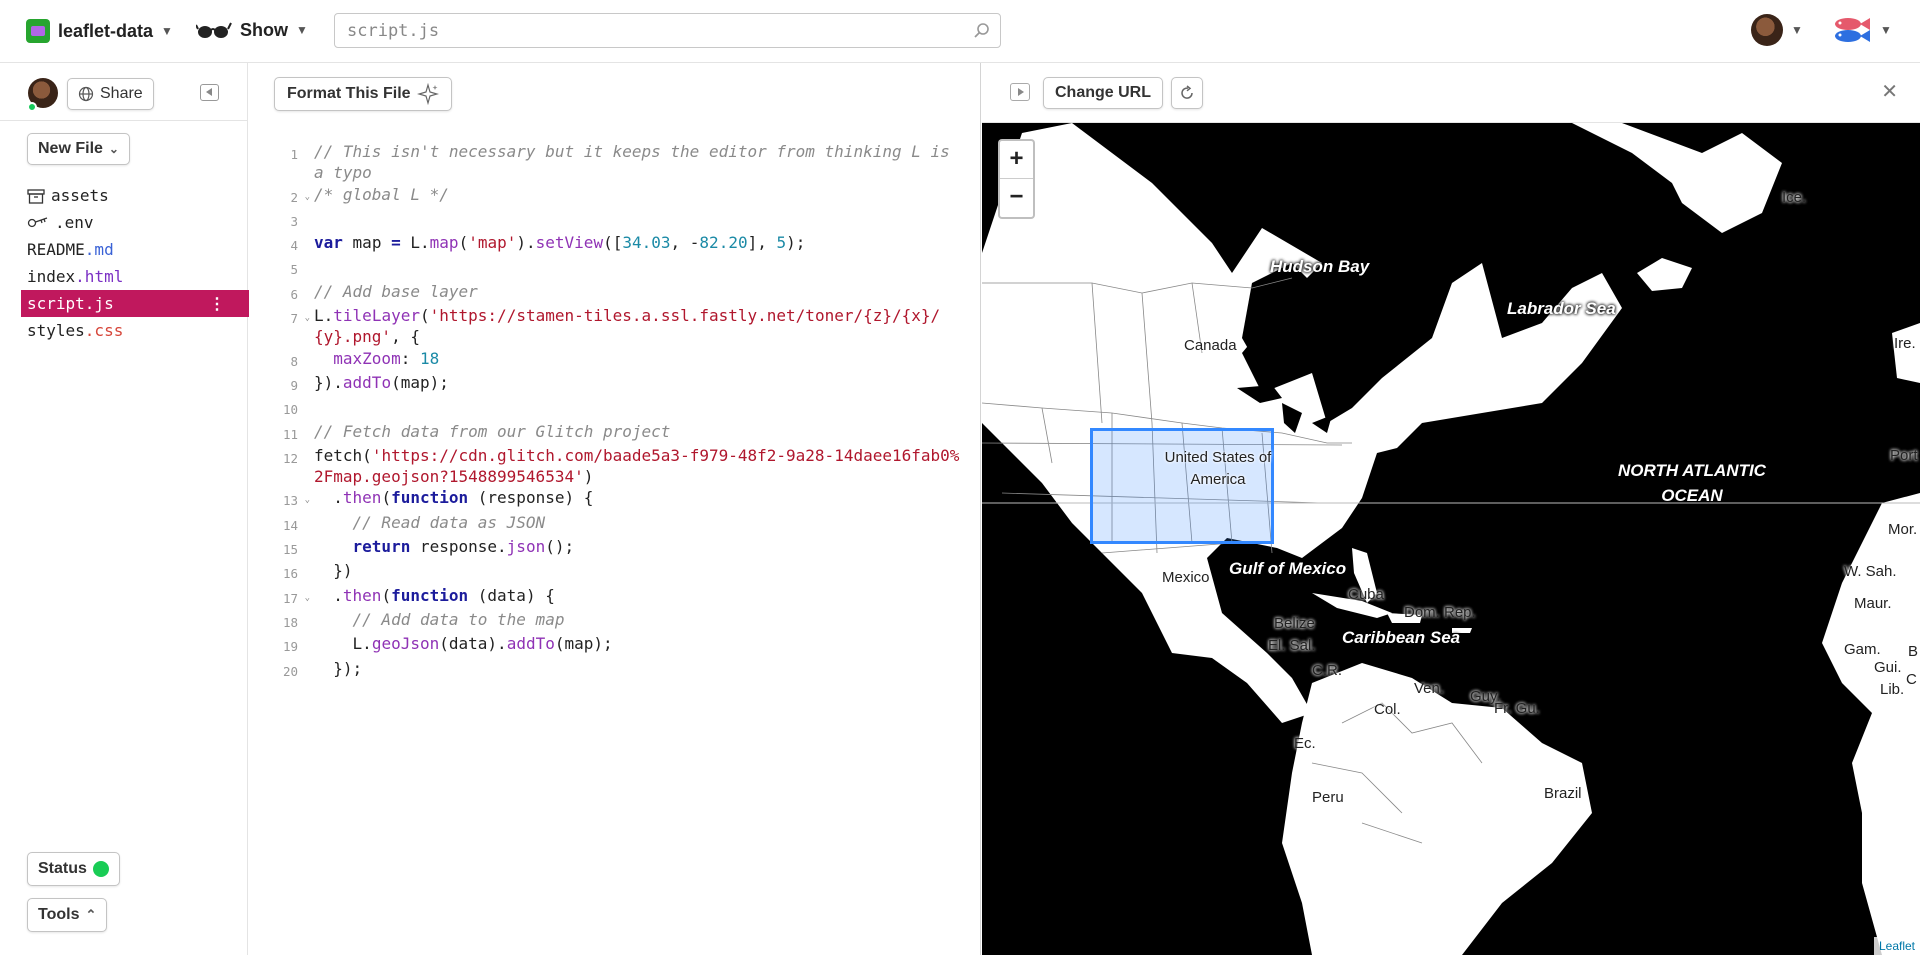 The width and height of the screenshot is (1920, 955). Describe the element at coordinates (56, 330) in the screenshot. I see `file-name: styles` at that location.